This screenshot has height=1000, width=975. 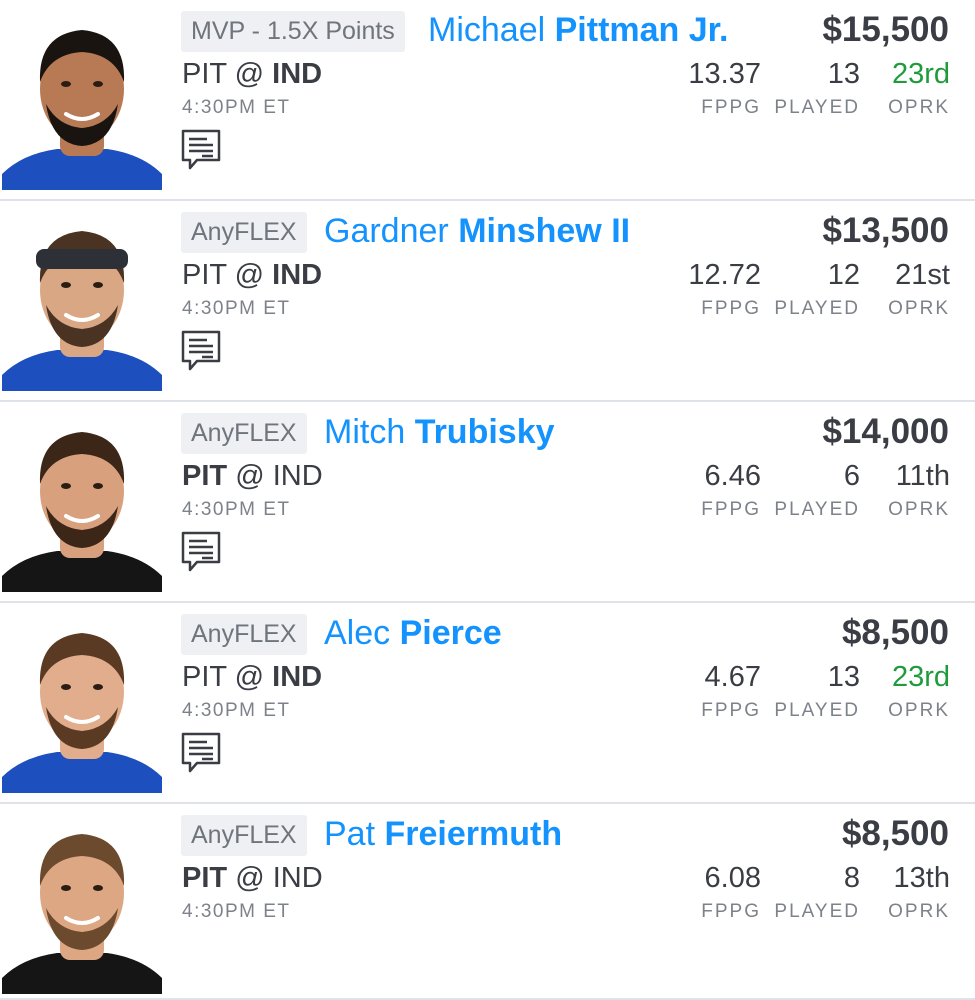 I want to click on stat-played: 8 PLAYED, so click(x=817, y=891).